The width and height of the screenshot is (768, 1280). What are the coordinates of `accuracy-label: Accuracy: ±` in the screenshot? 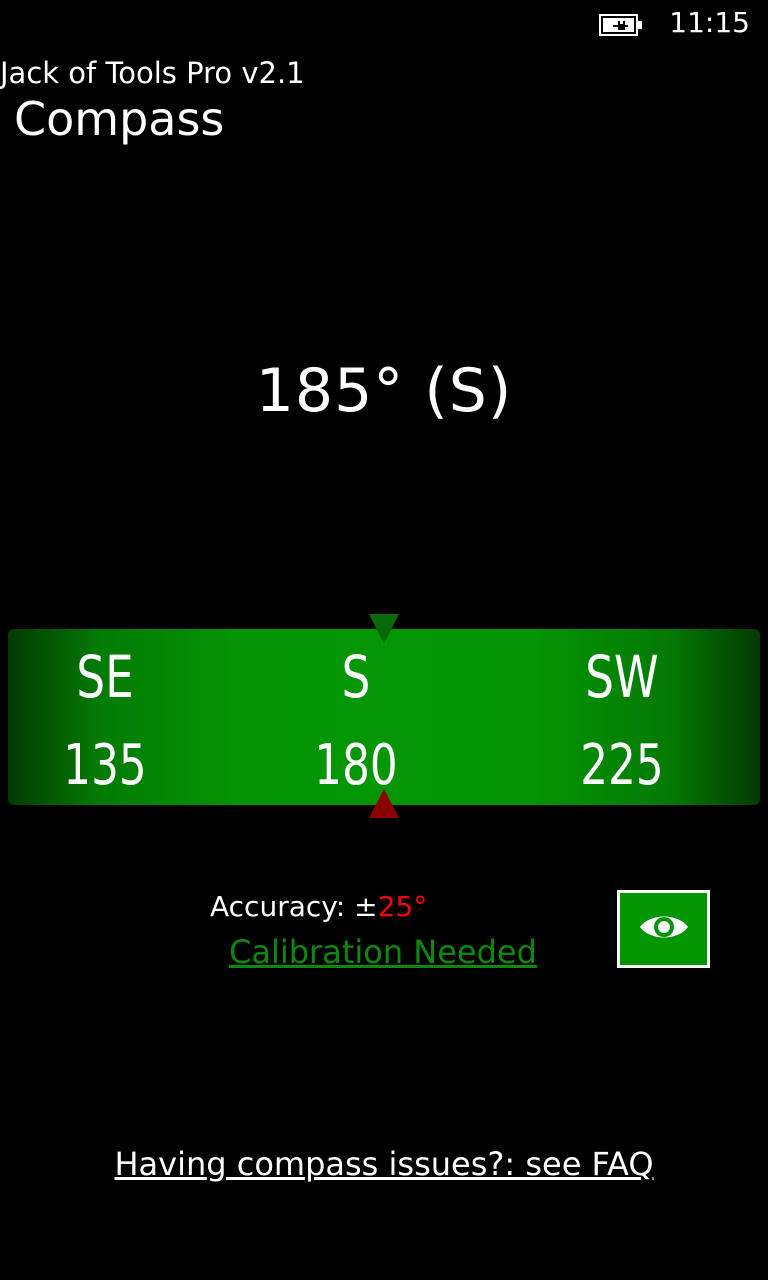 It's located at (294, 906).